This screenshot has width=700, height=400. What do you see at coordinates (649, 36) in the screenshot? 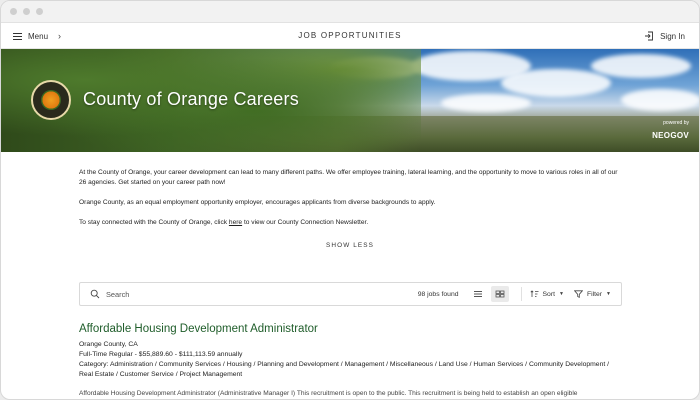
I see `sign-in-icon` at bounding box center [649, 36].